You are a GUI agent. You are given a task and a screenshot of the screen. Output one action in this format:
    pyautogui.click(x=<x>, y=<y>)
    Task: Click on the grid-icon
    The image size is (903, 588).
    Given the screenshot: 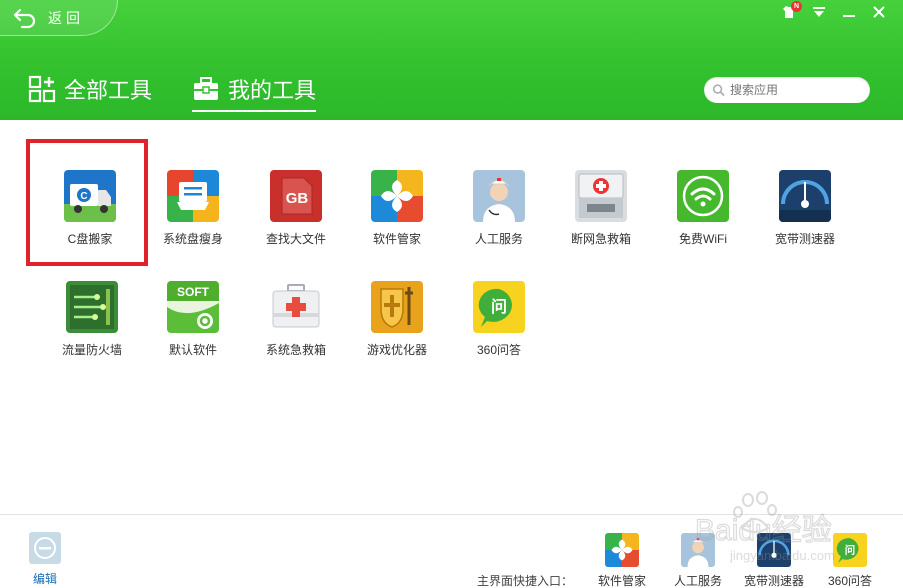 What is the action you would take?
    pyautogui.click(x=42, y=89)
    